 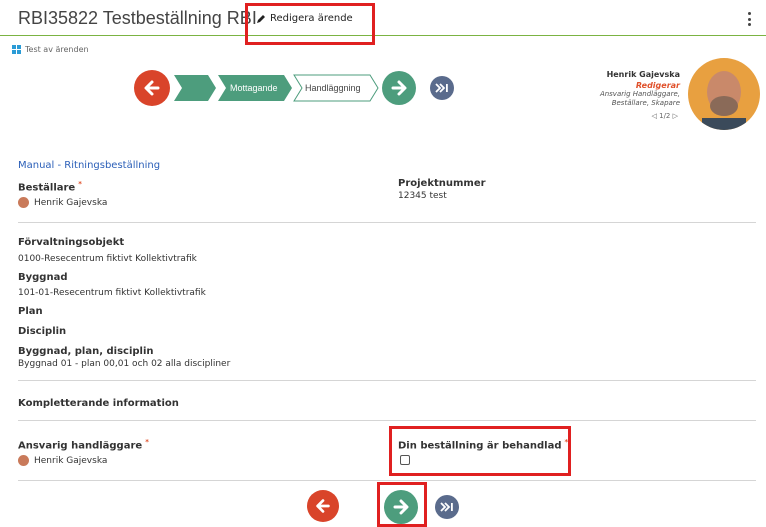 I want to click on step-handlaggning: Handläggning, so click(x=333, y=88).